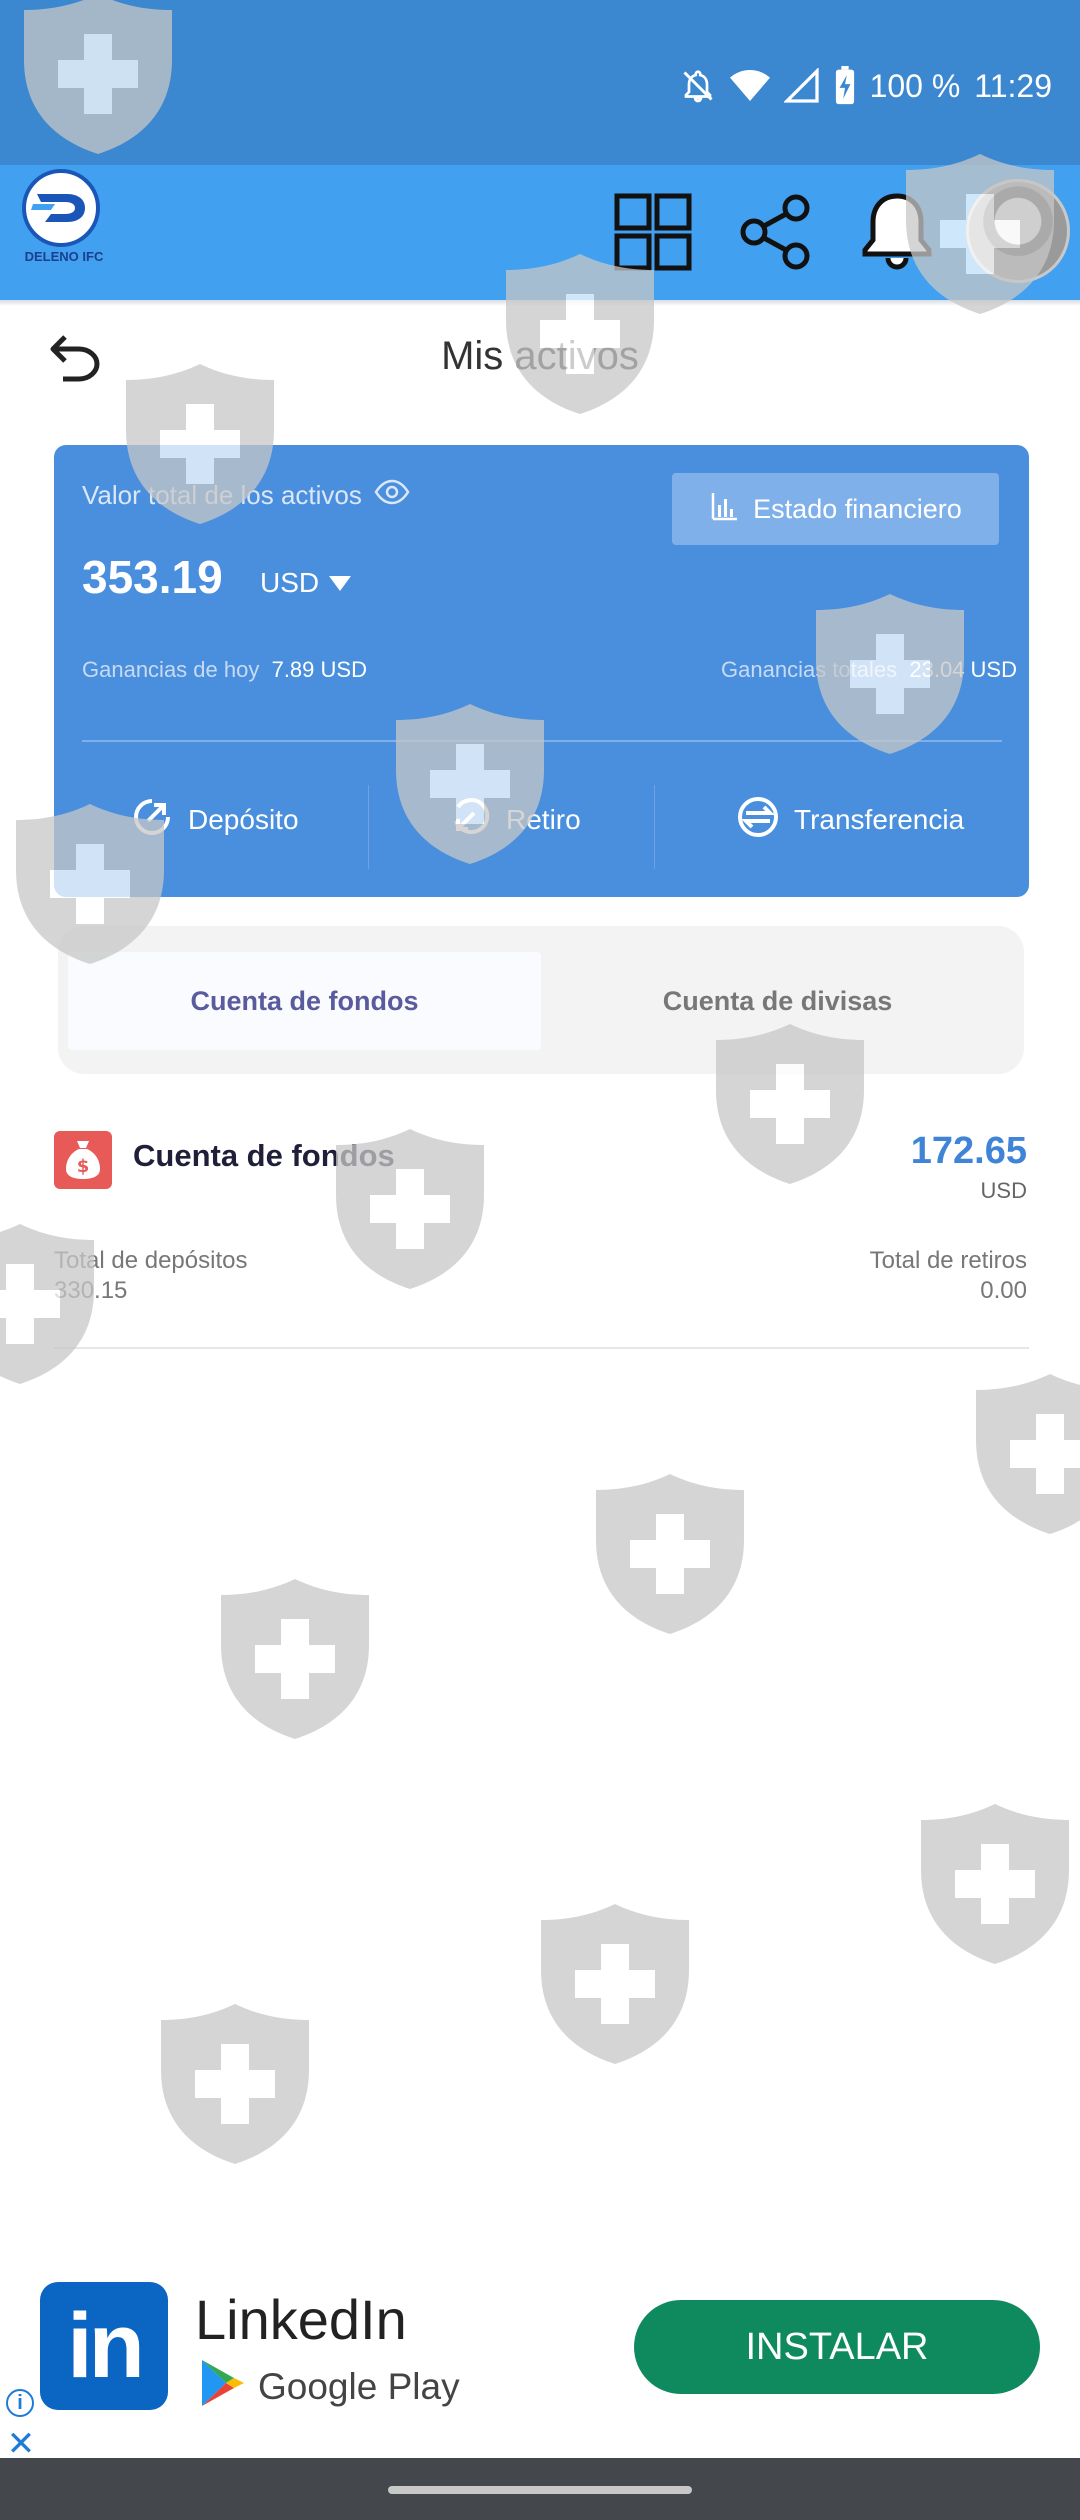 The width and height of the screenshot is (1080, 2520). I want to click on today-earnings: Ganancias de hoy 7.89 USD, so click(224, 670).